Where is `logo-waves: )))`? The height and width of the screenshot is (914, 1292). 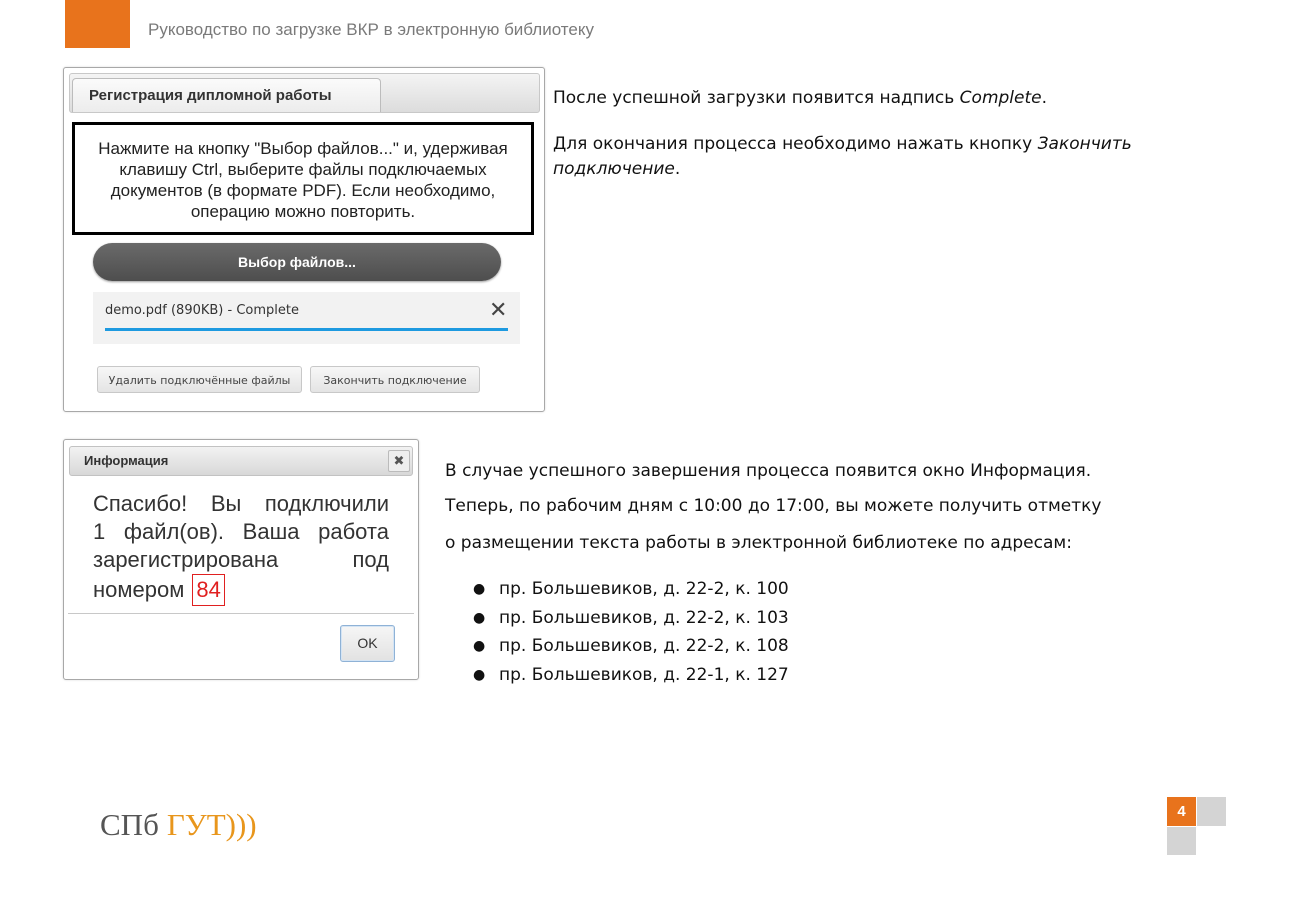
logo-waves: ))) is located at coordinates (241, 824).